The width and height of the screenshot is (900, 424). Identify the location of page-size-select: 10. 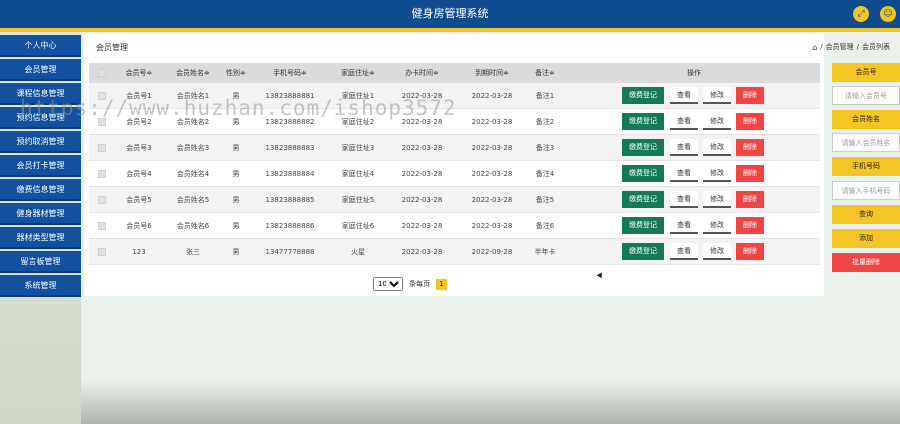
(388, 284).